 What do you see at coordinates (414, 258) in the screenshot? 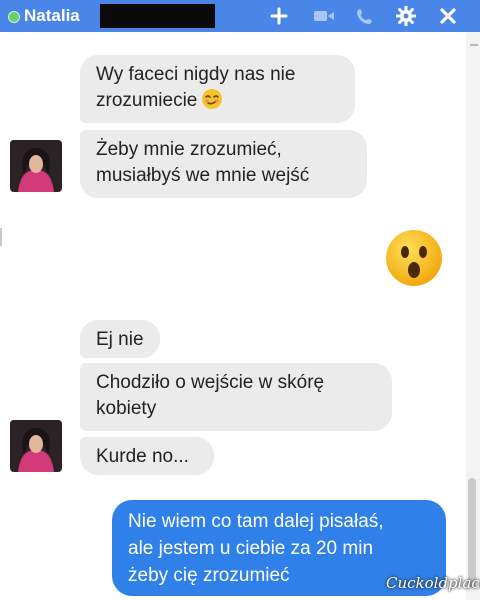
I see `surprised-face-emoji-icon` at bounding box center [414, 258].